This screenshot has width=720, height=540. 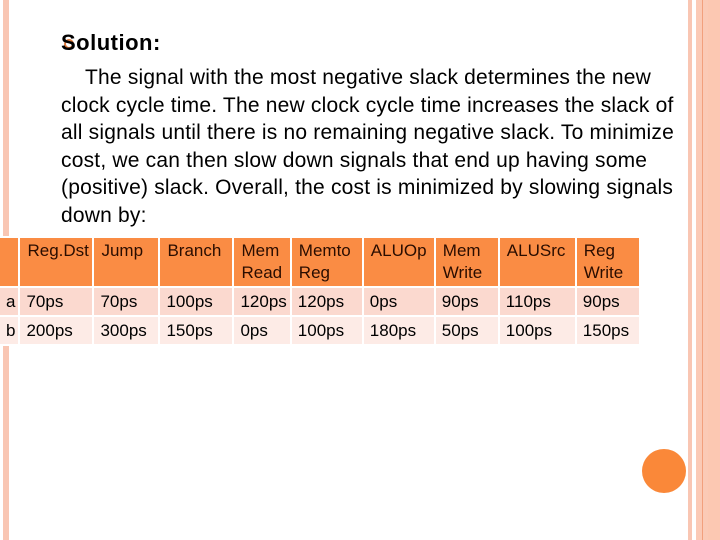 I want to click on table-cell: 180ps, so click(x=398, y=330).